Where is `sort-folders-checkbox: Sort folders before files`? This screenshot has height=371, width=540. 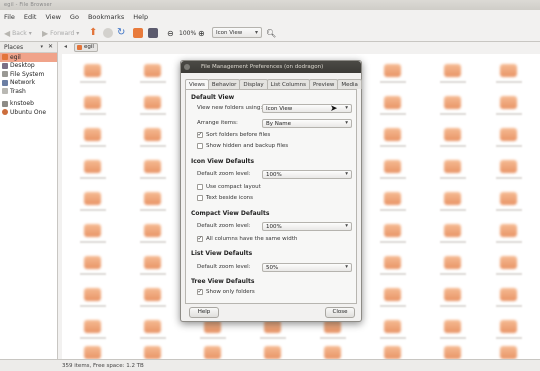
sort-folders-checkbox: Sort folders before files is located at coordinates (233, 134).